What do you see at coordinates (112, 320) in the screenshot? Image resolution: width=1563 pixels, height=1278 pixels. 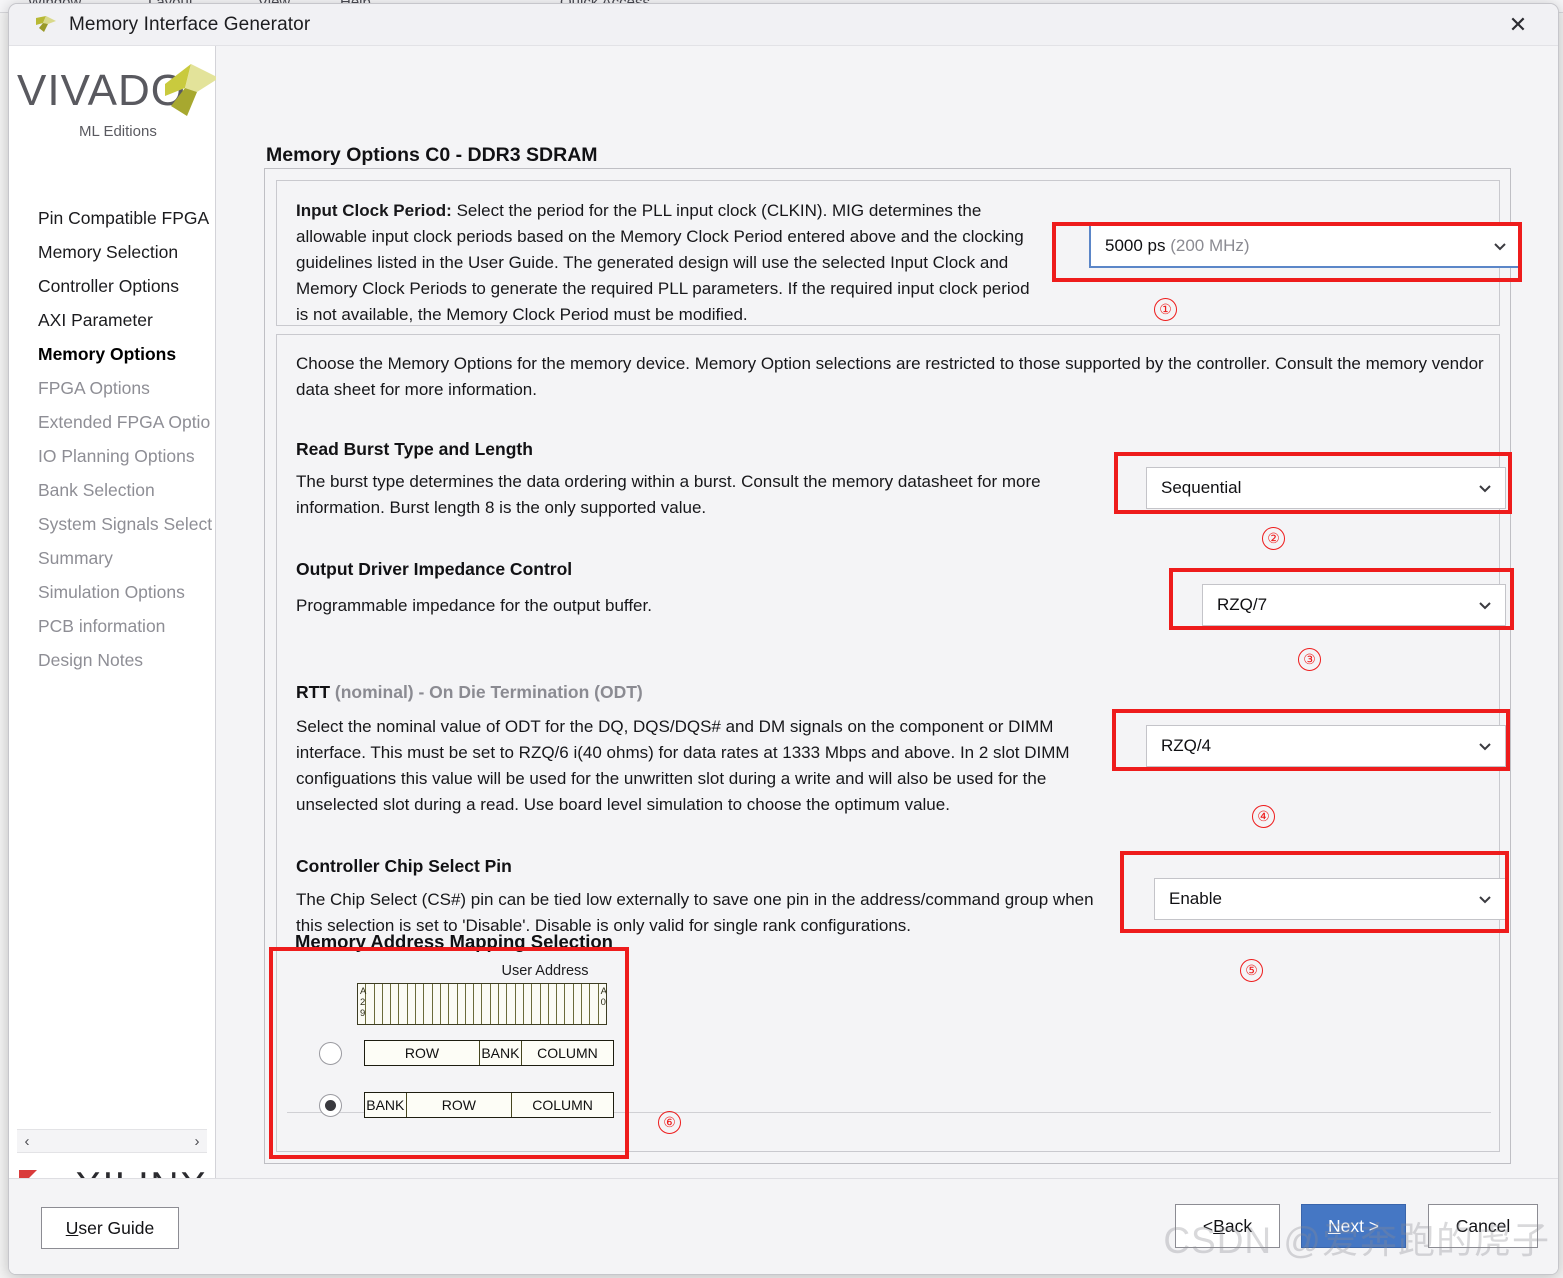 I see `sidebar-item-axi-parameter: AXI Parameter` at bounding box center [112, 320].